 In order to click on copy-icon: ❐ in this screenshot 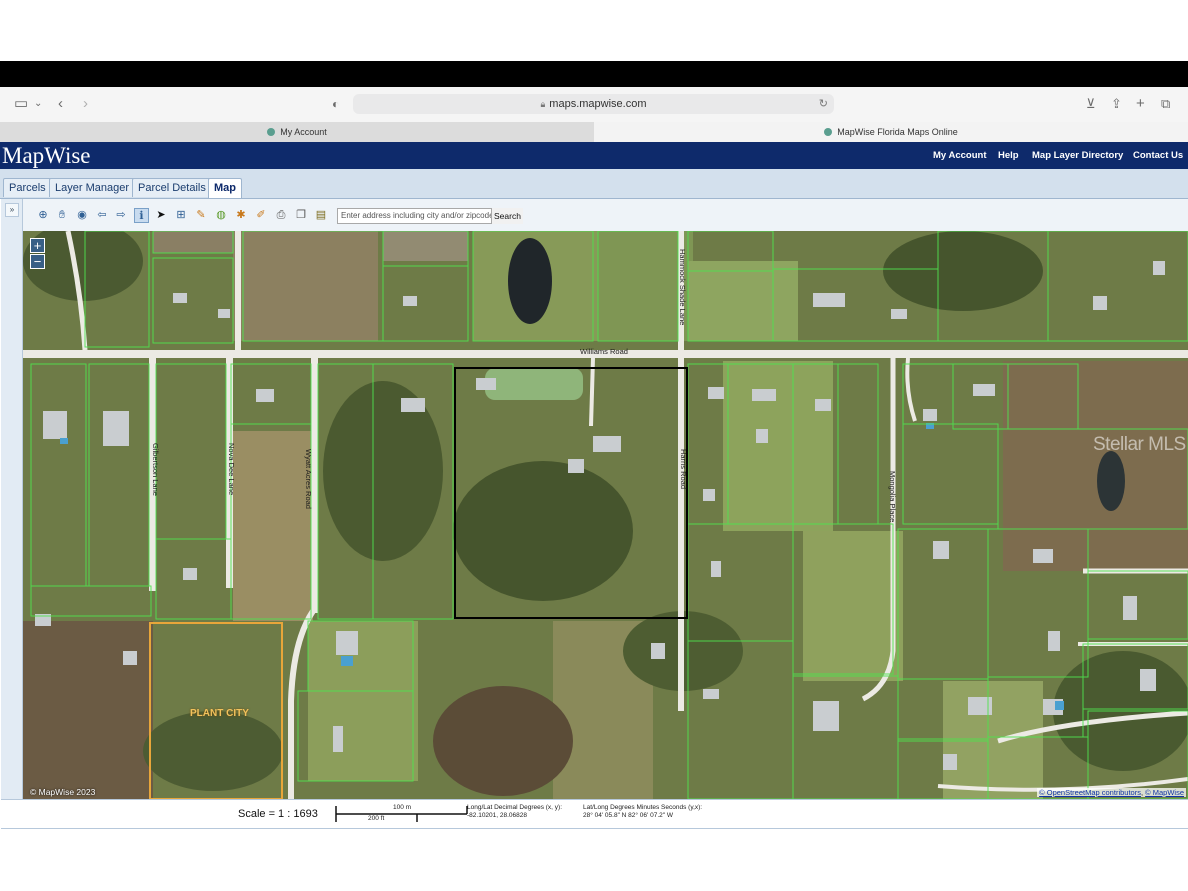, I will do `click(301, 215)`.